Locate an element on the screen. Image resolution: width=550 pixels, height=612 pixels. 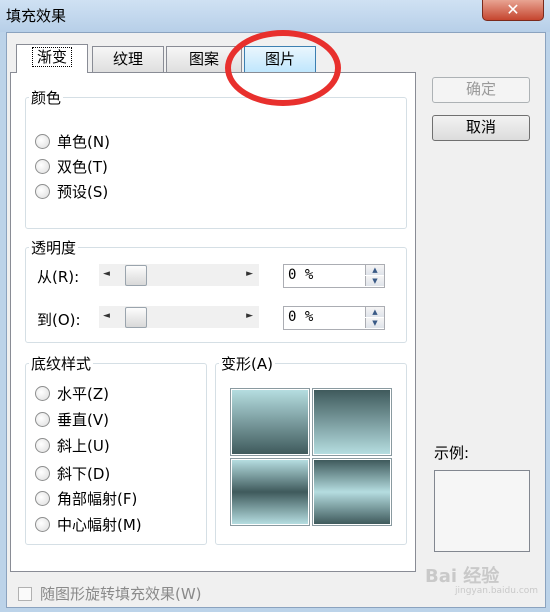
radio-from-center: 中心幅射(M) is located at coordinates (88, 524).